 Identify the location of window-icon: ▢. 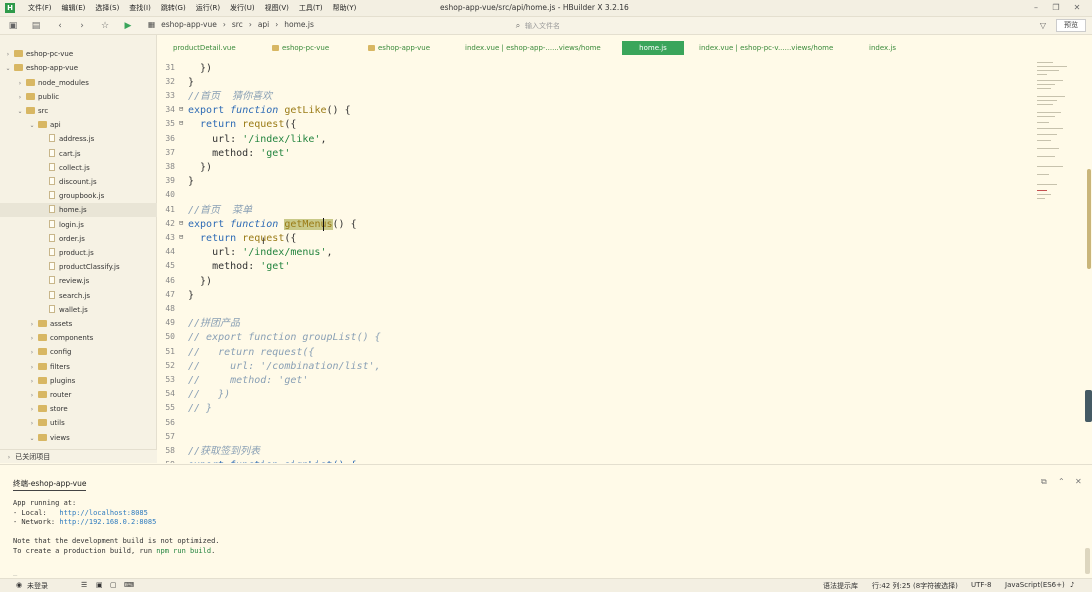
(113, 585).